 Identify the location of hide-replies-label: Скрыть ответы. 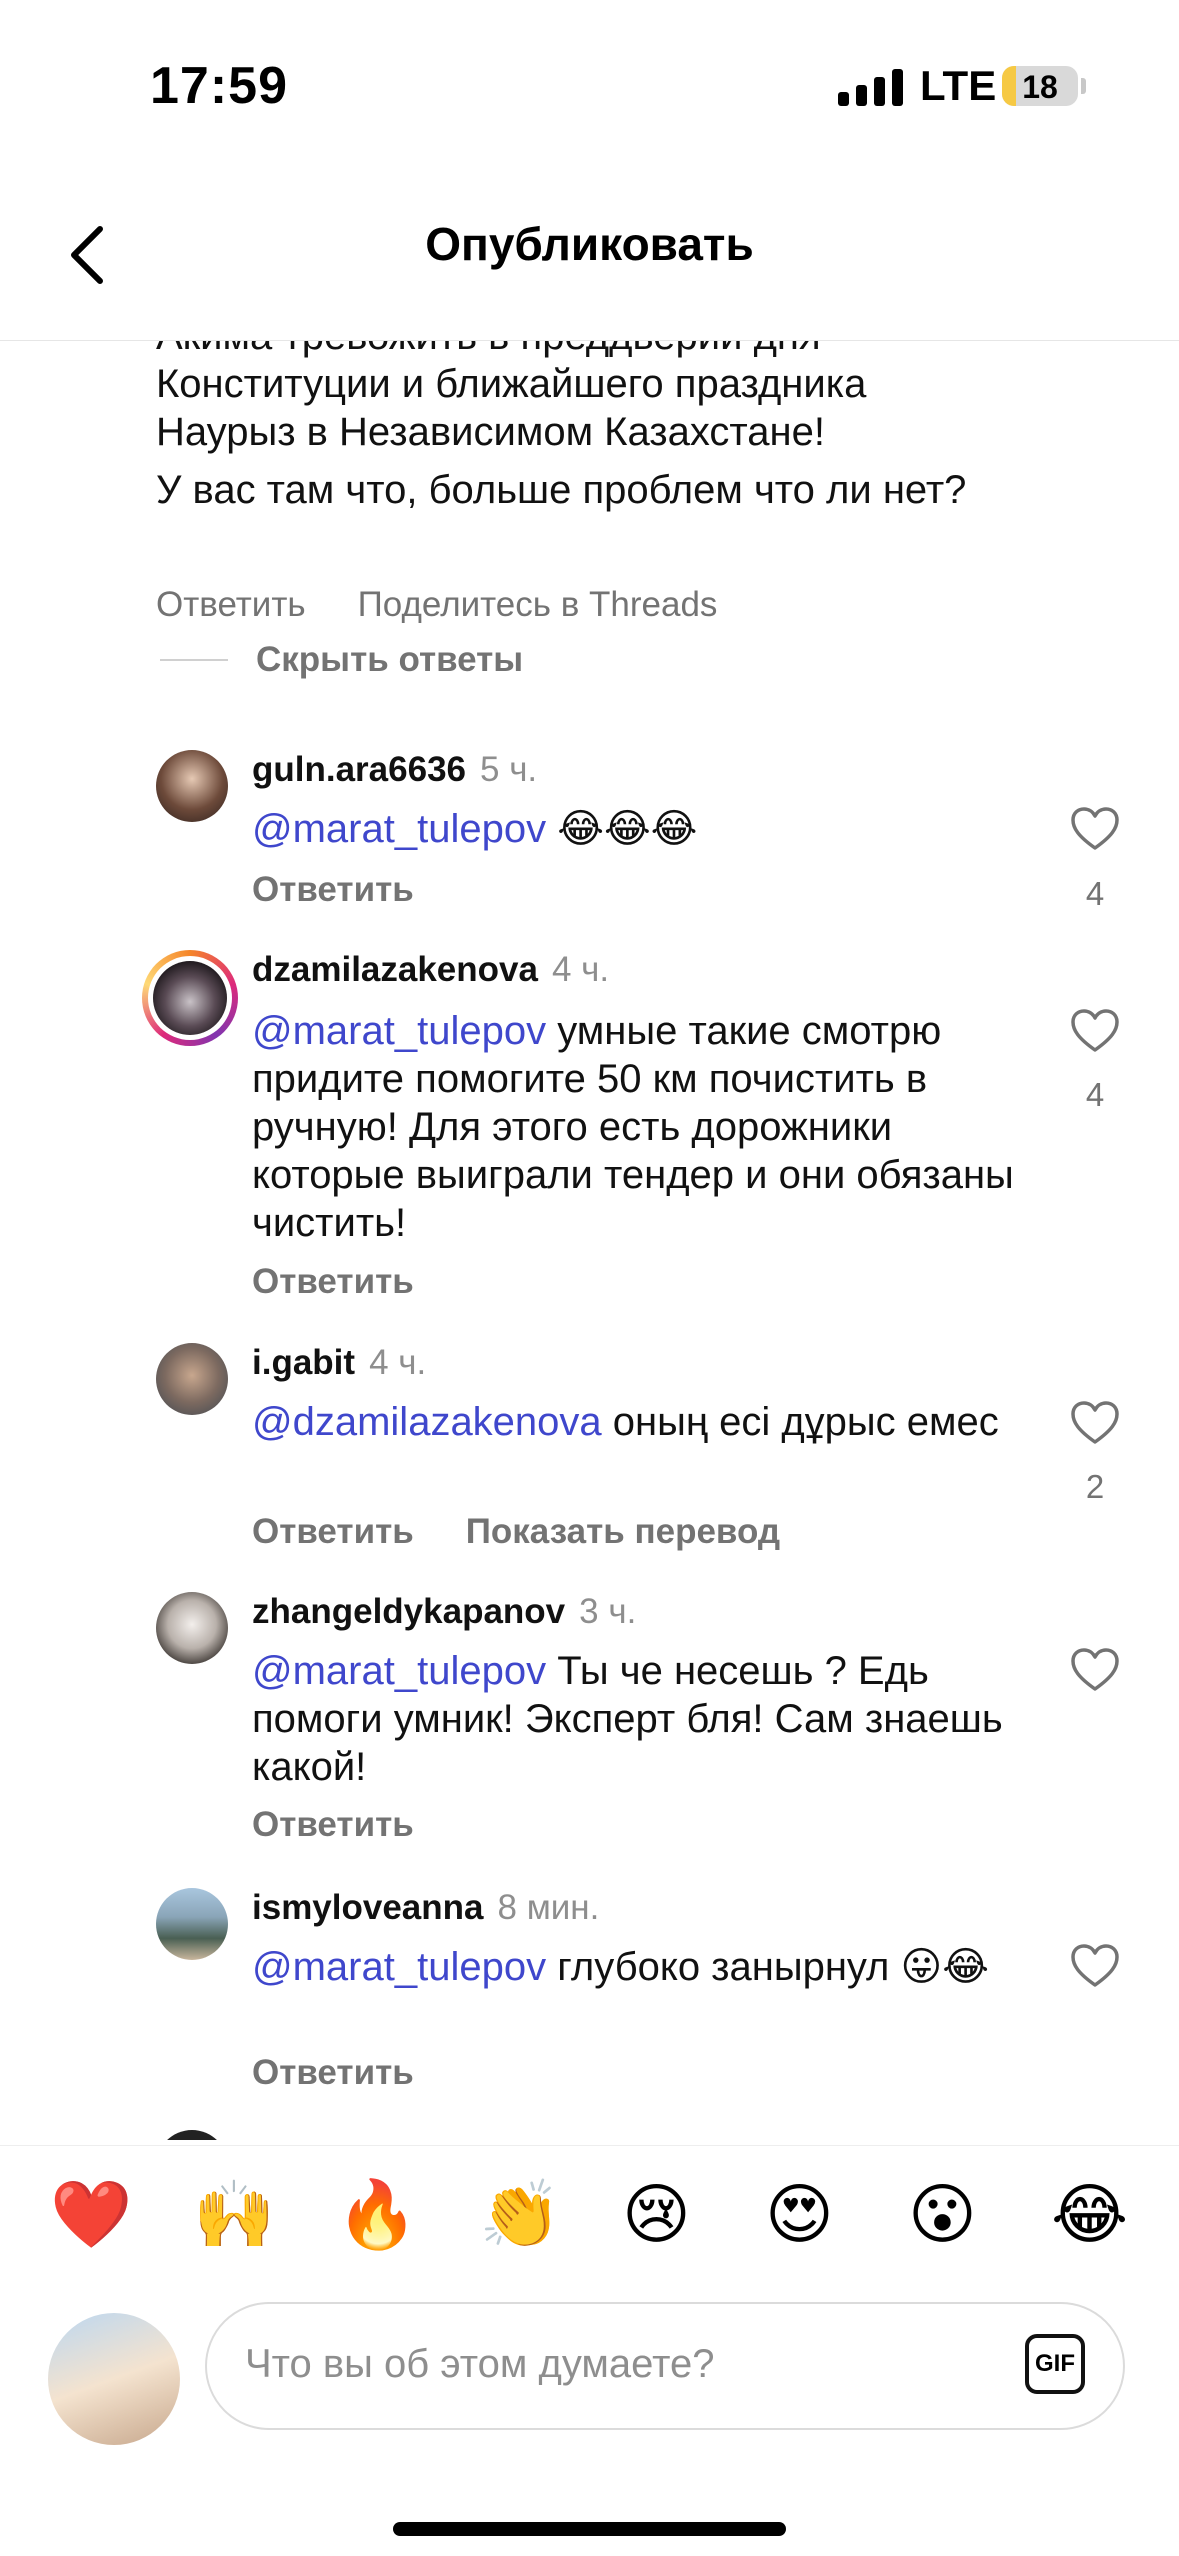
(390, 659).